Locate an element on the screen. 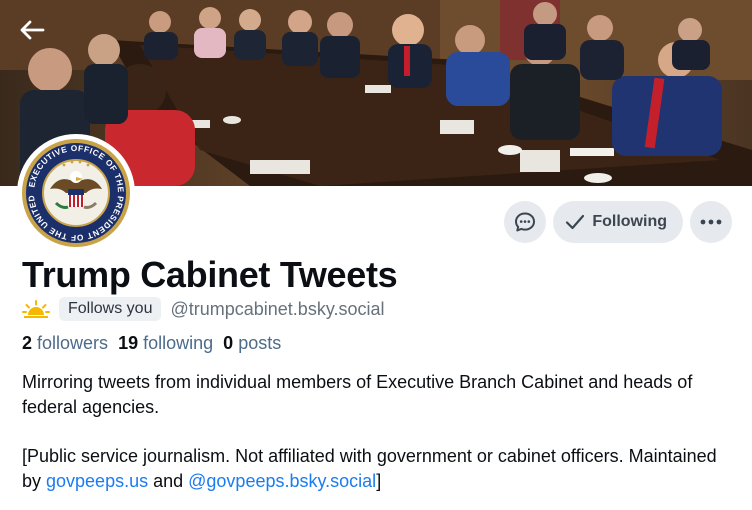 The image size is (752, 510). profile-display-name: Trump Cabinet Tweets is located at coordinates (210, 274).